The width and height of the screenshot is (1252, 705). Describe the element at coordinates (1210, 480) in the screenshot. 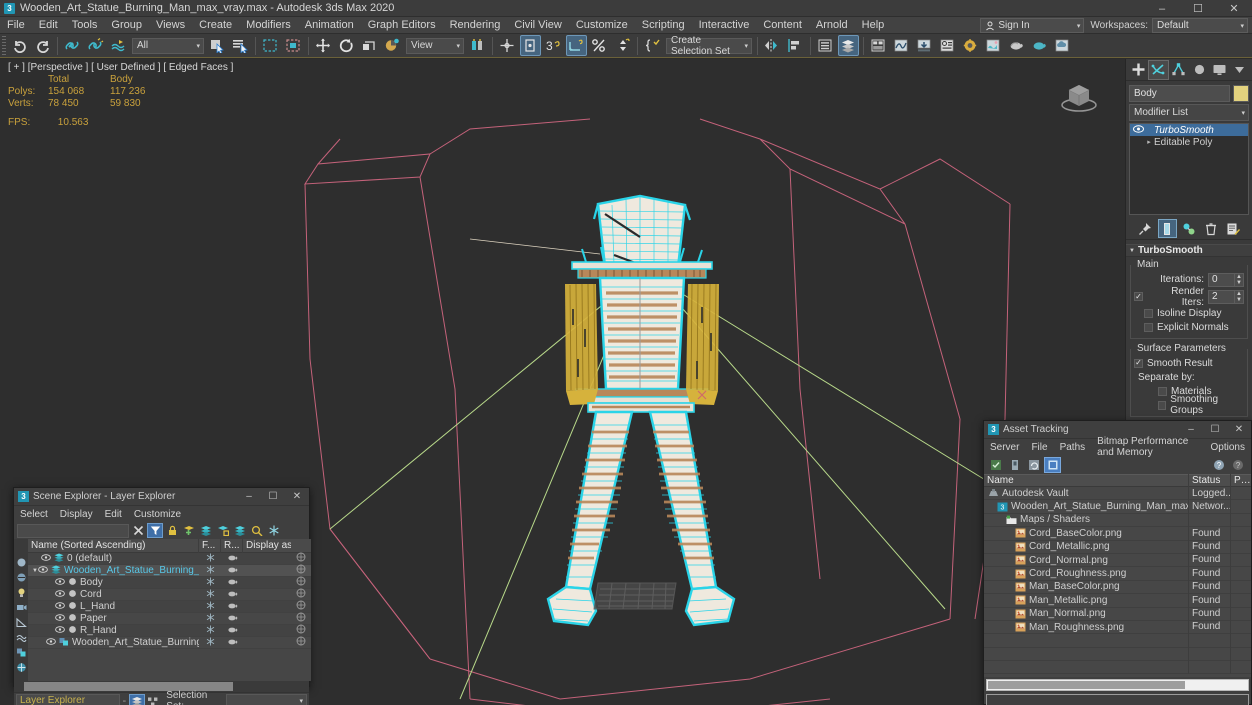

I see `column-status: Status` at that location.